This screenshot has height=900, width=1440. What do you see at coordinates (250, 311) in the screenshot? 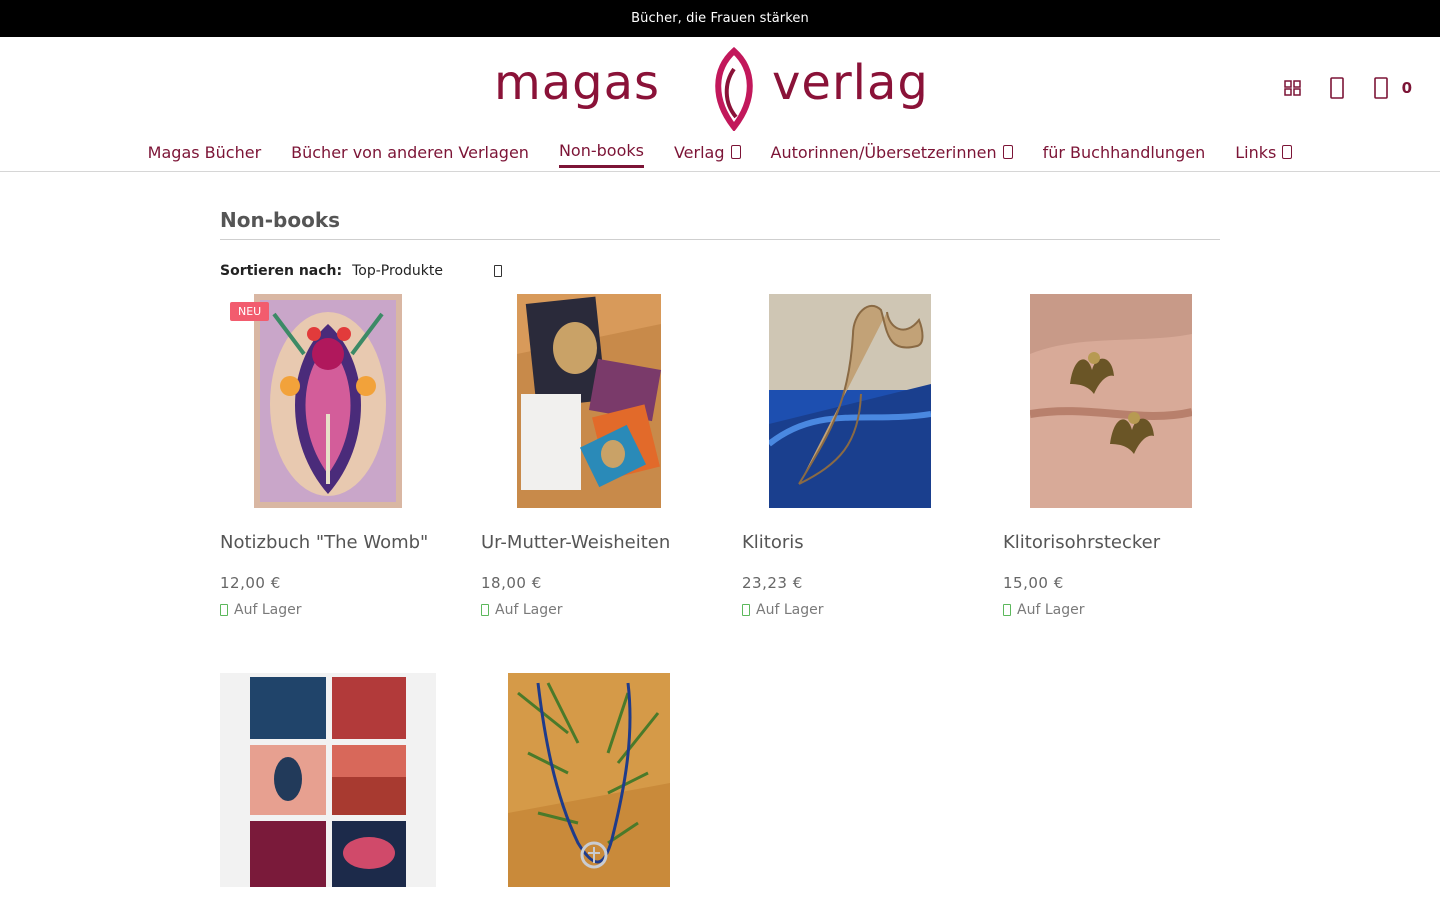
I see `new-badge: NEU` at bounding box center [250, 311].